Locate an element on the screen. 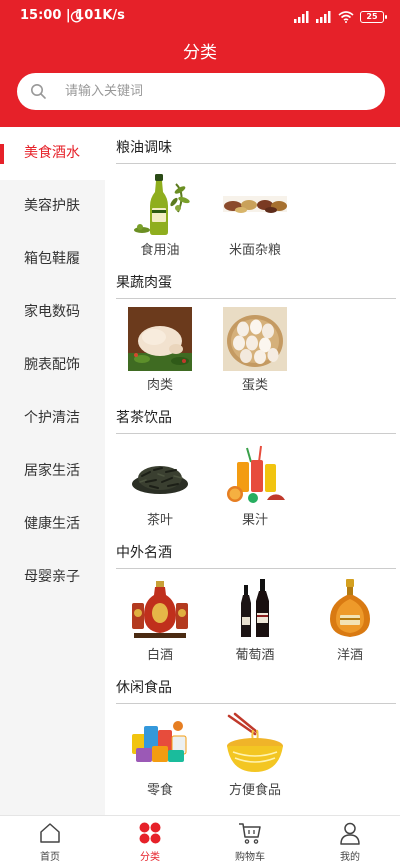 This screenshot has height=862, width=400. nav-cart: 购物车 is located at coordinates (250, 839).